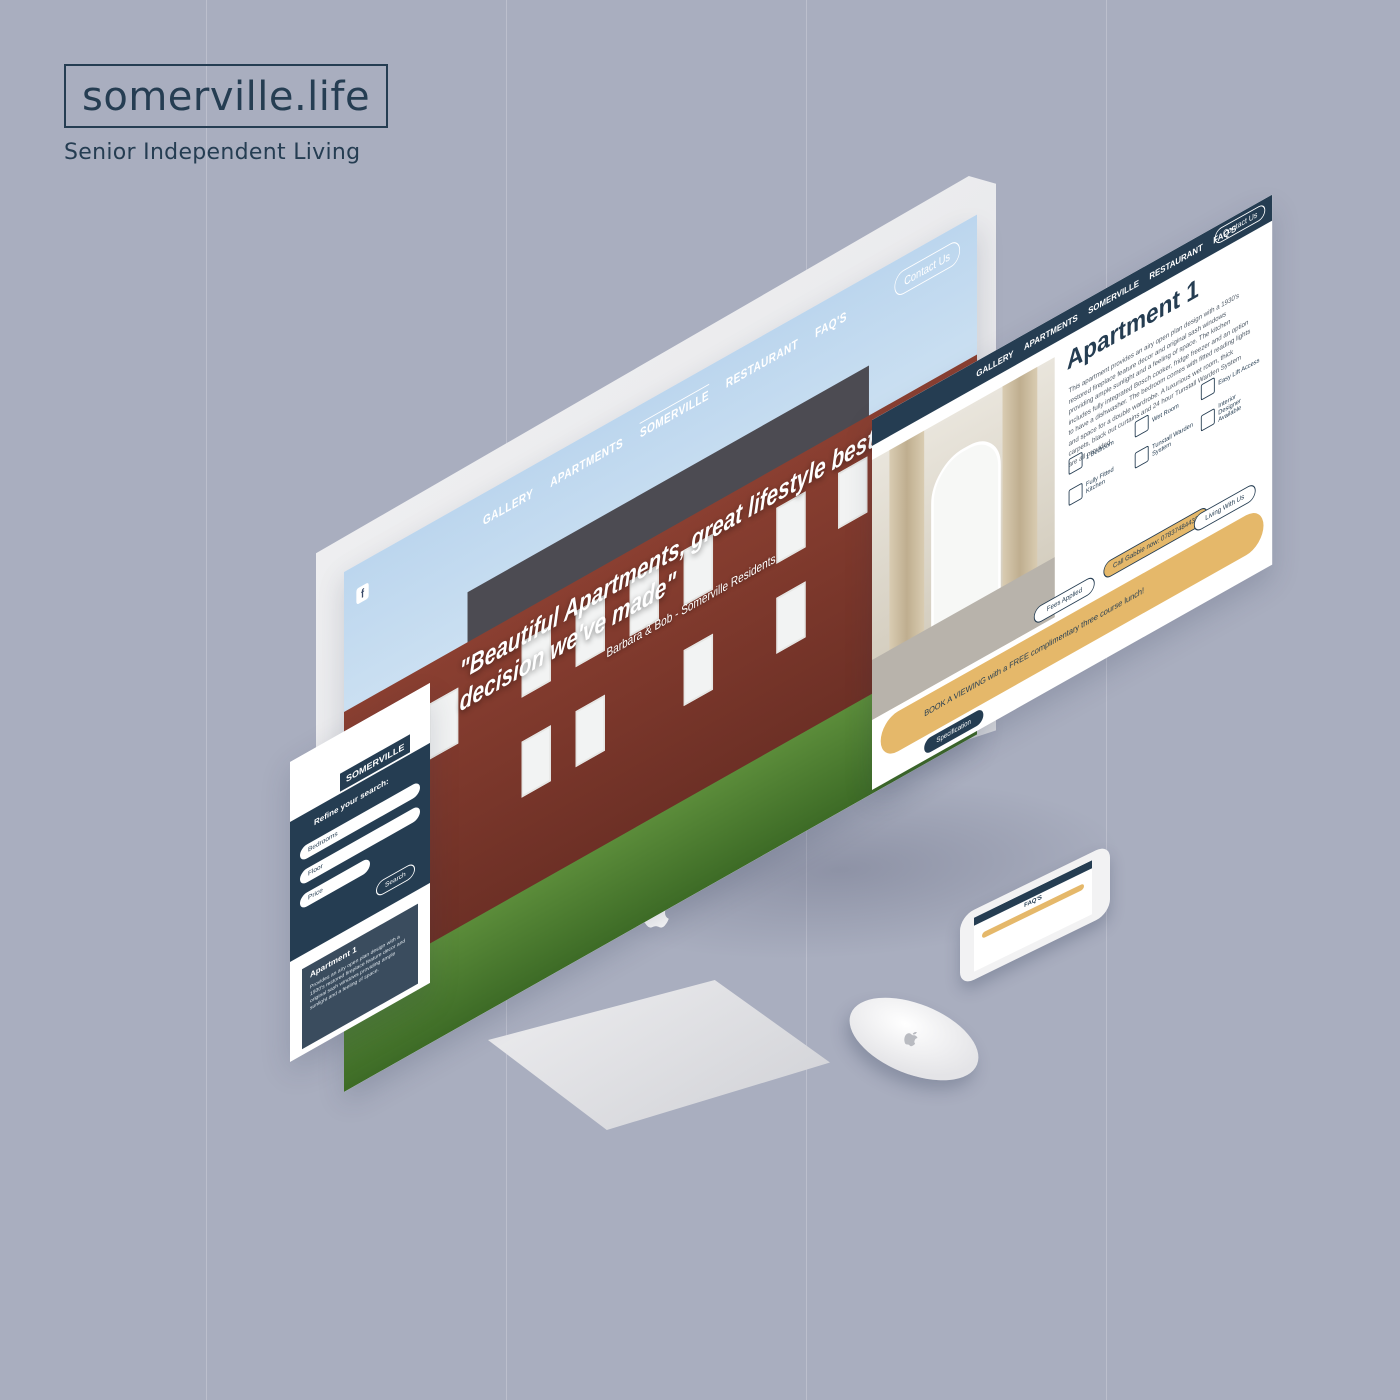 The image size is (1400, 1400). I want to click on apple-logo-icon, so click(911, 1039).